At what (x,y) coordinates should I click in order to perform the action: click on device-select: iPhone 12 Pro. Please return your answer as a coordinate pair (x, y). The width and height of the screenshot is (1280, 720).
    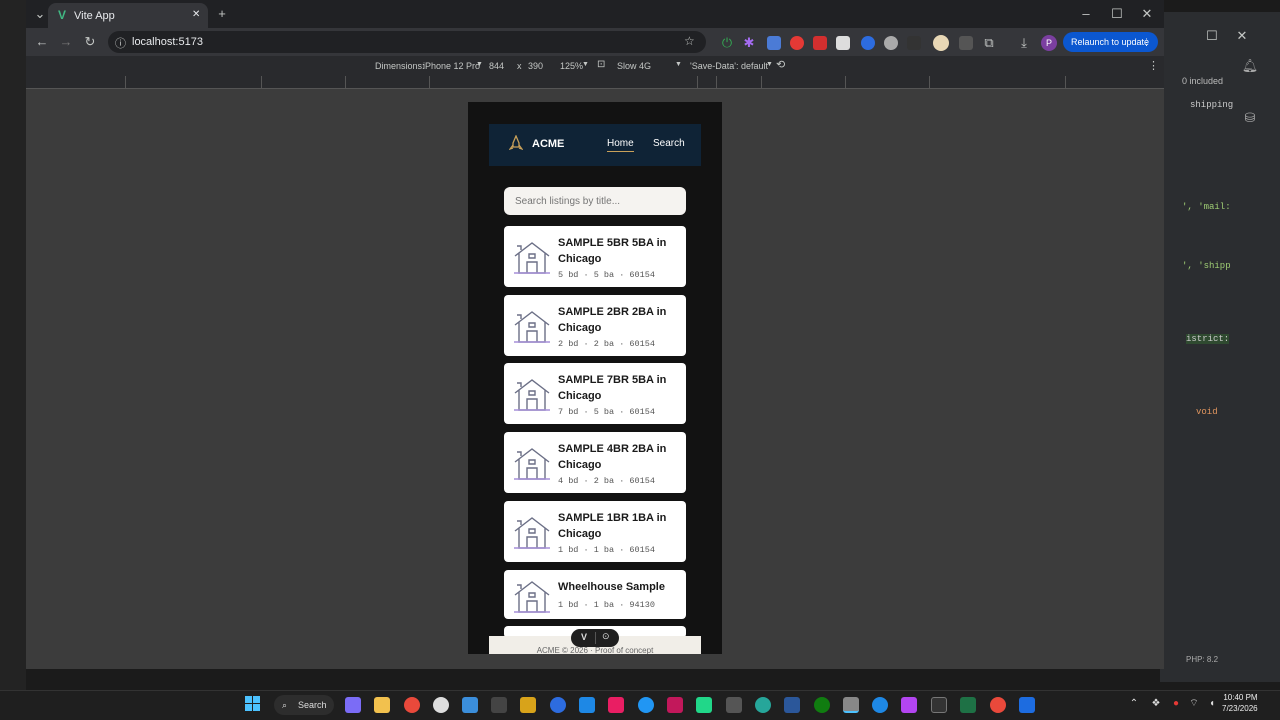
    Looking at the image, I should click on (451, 66).